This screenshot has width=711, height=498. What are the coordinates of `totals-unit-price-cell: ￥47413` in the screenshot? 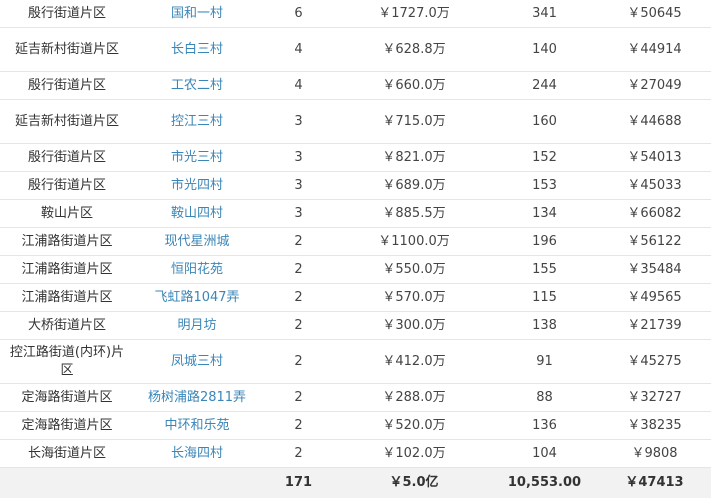 It's located at (654, 483).